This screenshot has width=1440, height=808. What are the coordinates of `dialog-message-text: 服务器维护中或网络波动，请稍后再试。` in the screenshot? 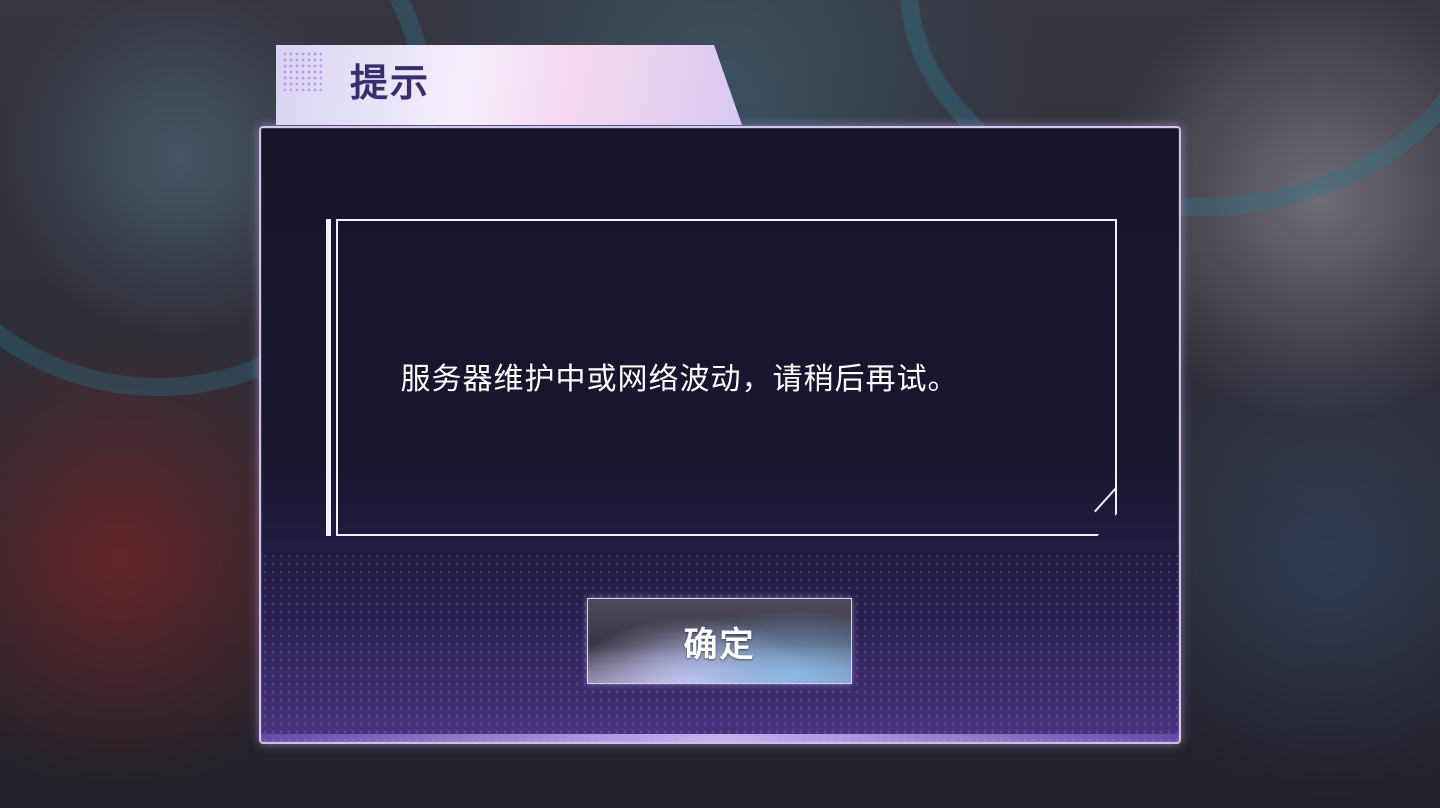 It's located at (679, 379).